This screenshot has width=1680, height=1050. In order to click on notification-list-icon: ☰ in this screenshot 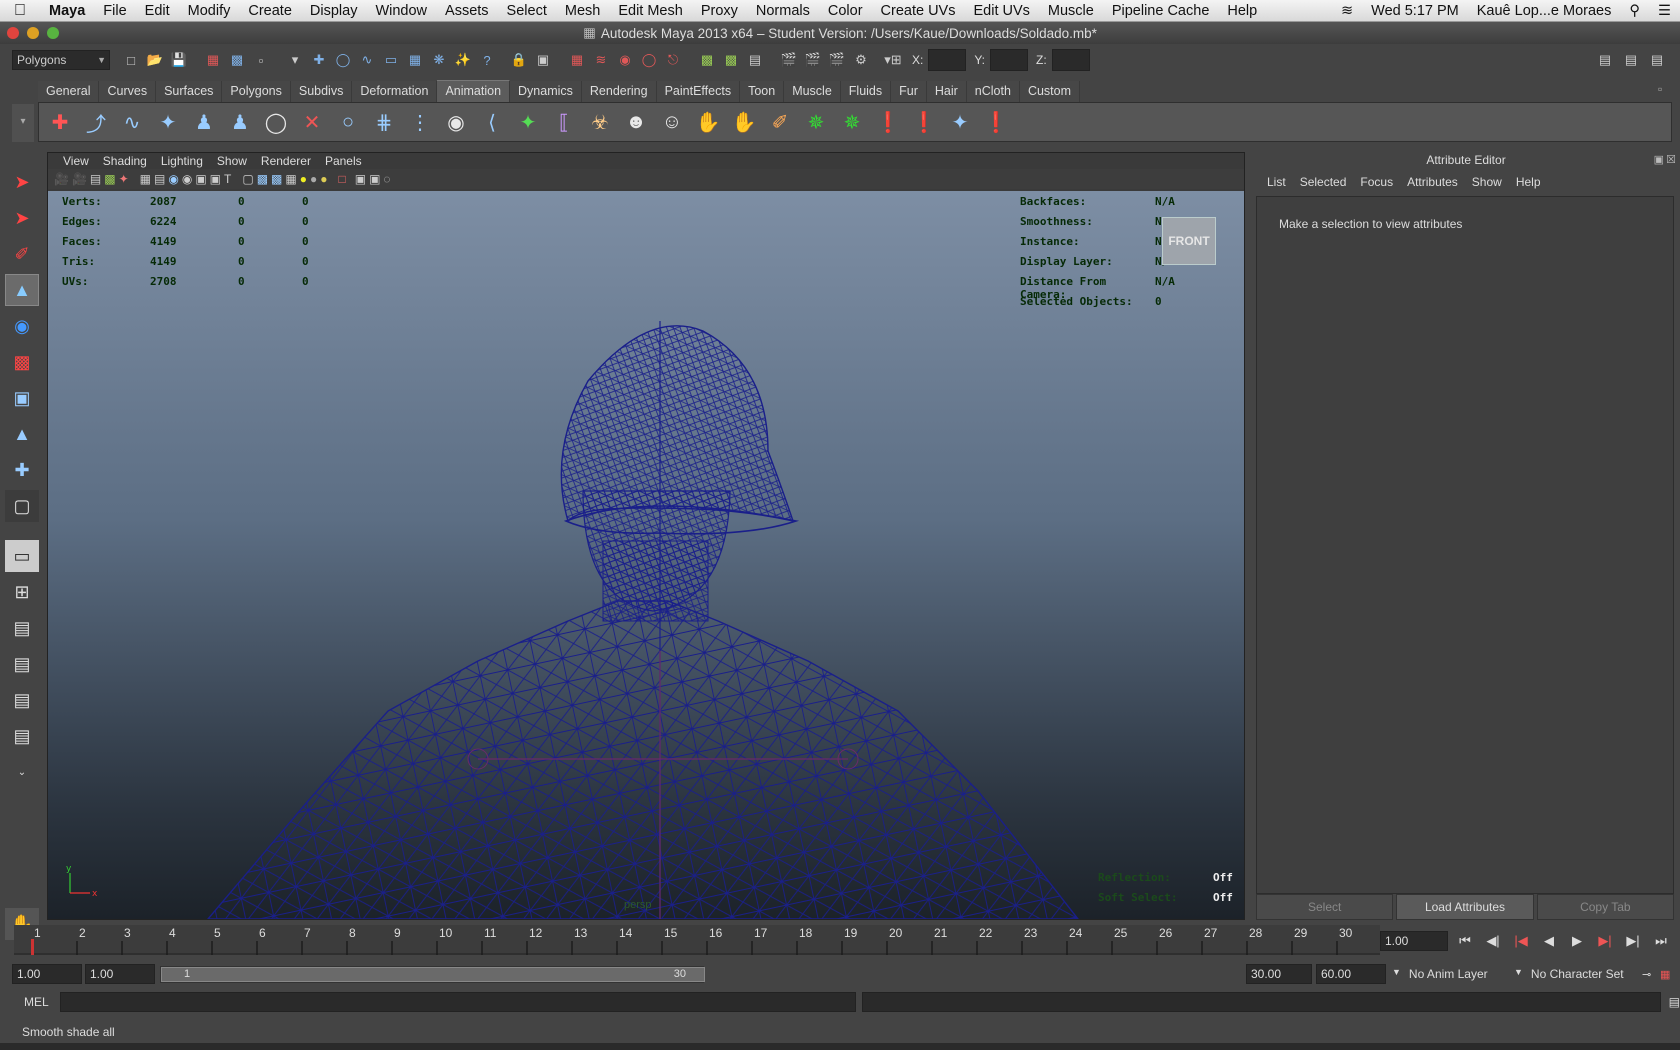, I will do `click(1664, 11)`.